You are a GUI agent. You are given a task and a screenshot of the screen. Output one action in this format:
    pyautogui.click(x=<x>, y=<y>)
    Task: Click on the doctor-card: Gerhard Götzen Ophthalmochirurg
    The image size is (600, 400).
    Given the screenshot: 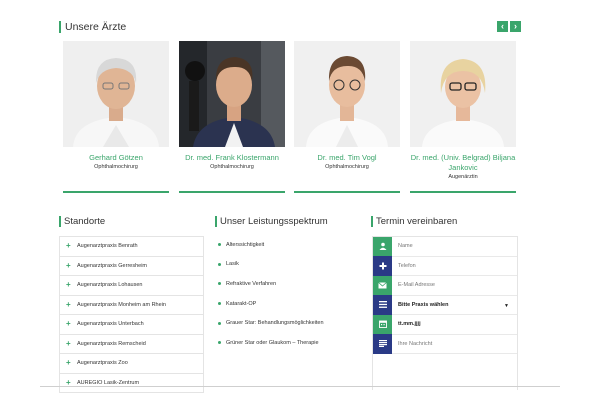 What is the action you would take?
    pyautogui.click(x=116, y=117)
    